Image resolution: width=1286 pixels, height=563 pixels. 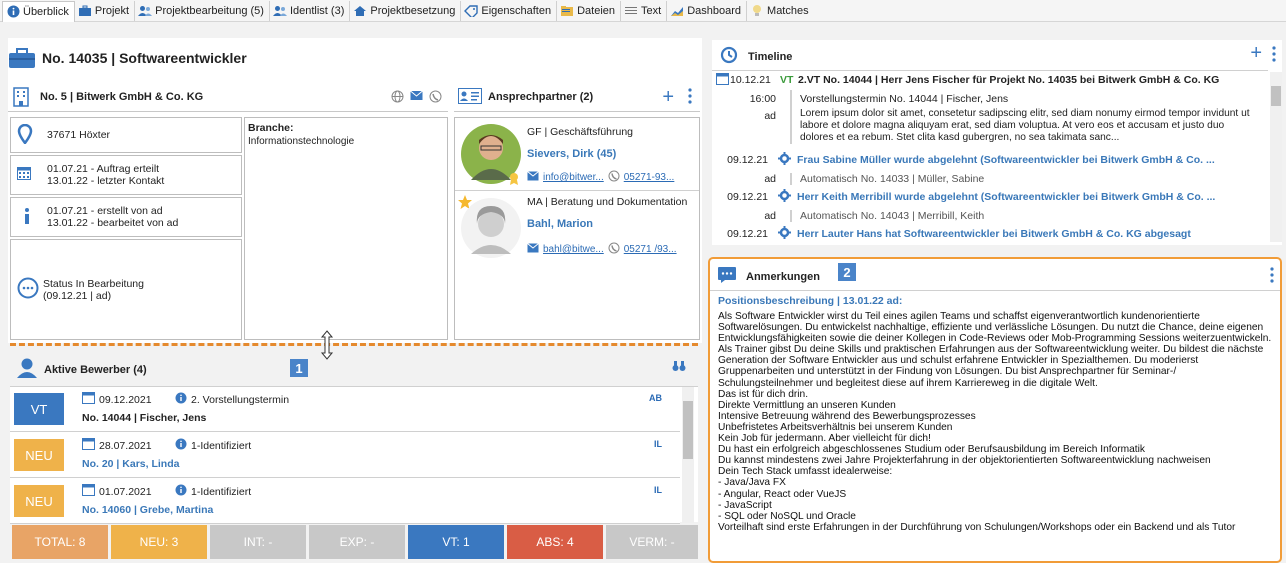 I want to click on text-lines-icon, so click(x=631, y=11).